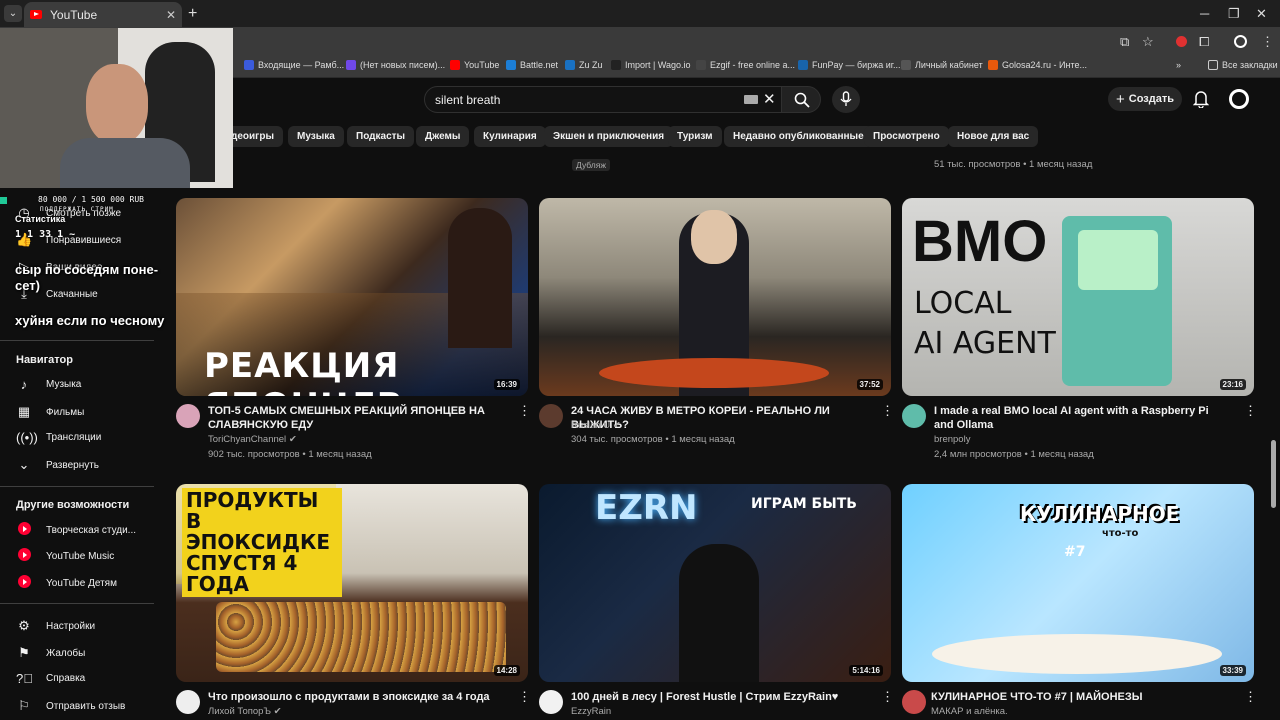  I want to click on voice-search-button, so click(846, 99).